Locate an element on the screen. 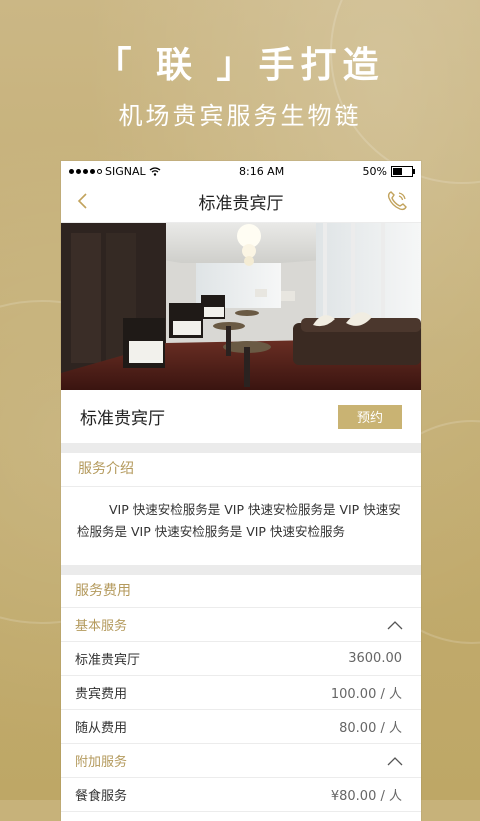 Image resolution: width=480 pixels, height=821 pixels. fee-group-basic: 基本服务 is located at coordinates (241, 625).